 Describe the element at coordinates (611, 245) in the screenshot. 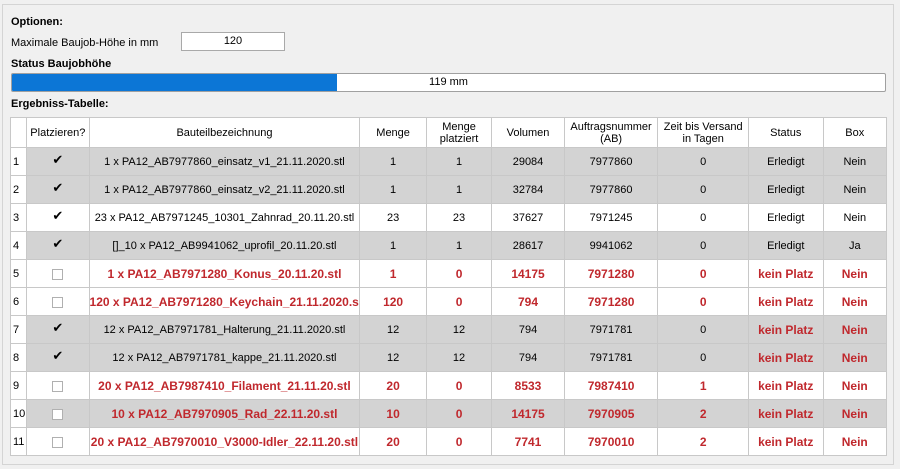

I see `order-number-cell: 9941062` at that location.